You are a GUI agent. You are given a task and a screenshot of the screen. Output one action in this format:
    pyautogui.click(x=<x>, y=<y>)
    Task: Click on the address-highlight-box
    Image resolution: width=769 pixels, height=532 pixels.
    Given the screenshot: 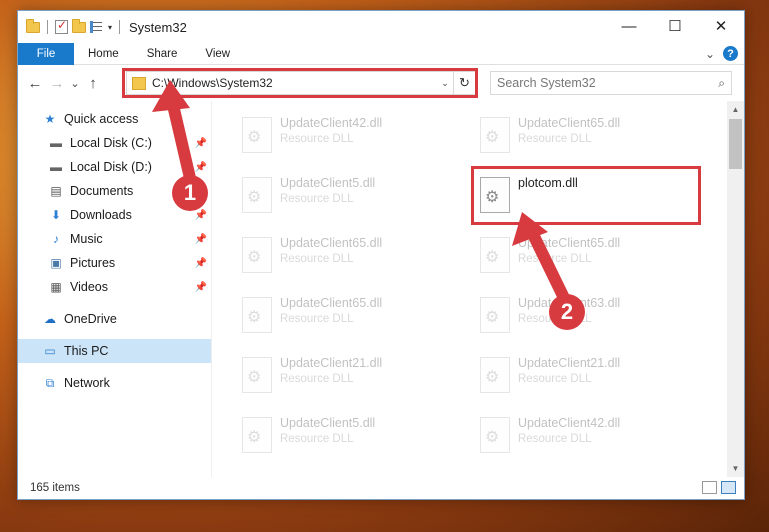 What is the action you would take?
    pyautogui.click(x=300, y=83)
    